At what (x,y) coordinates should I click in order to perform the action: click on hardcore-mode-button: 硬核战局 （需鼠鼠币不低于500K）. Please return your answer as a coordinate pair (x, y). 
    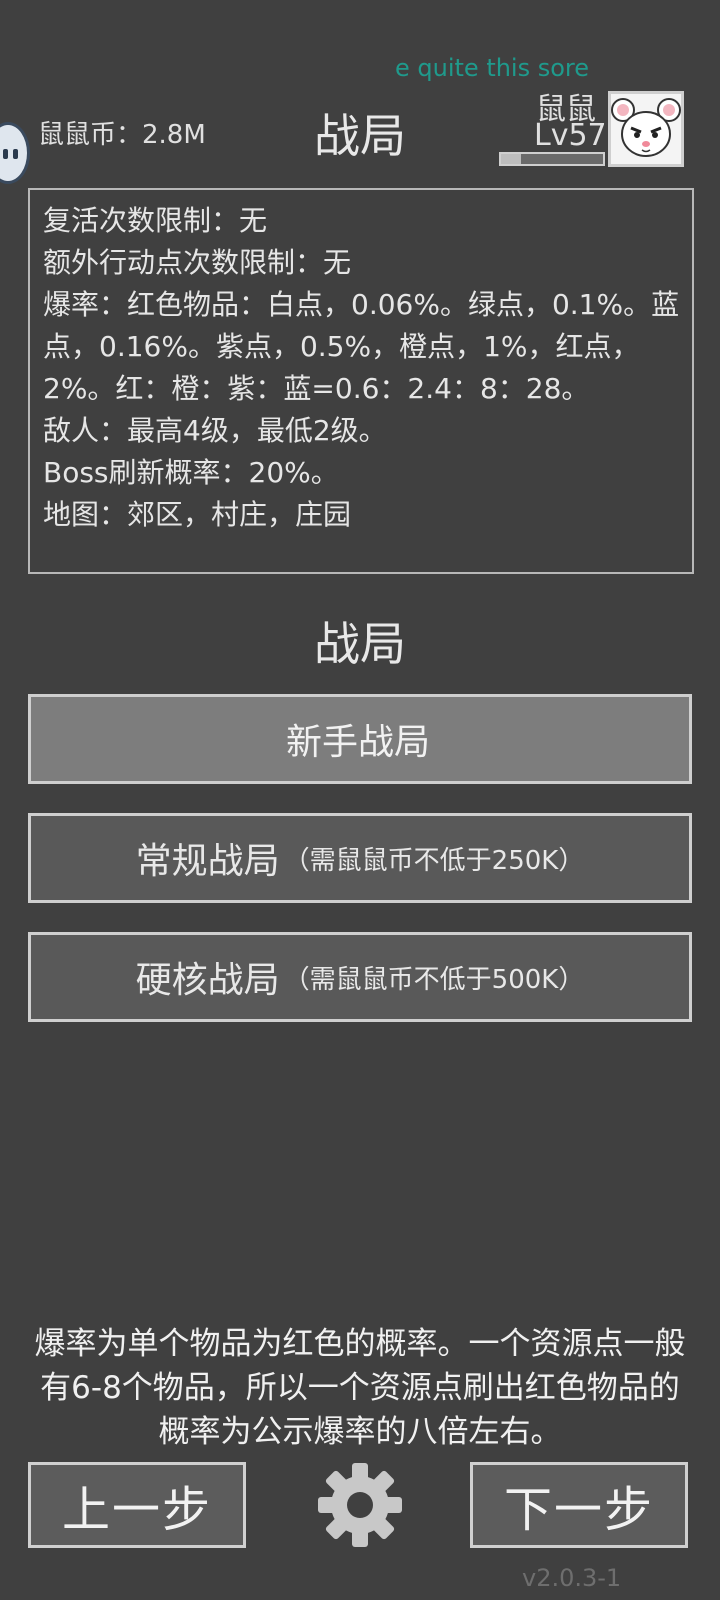
    Looking at the image, I should click on (360, 977).